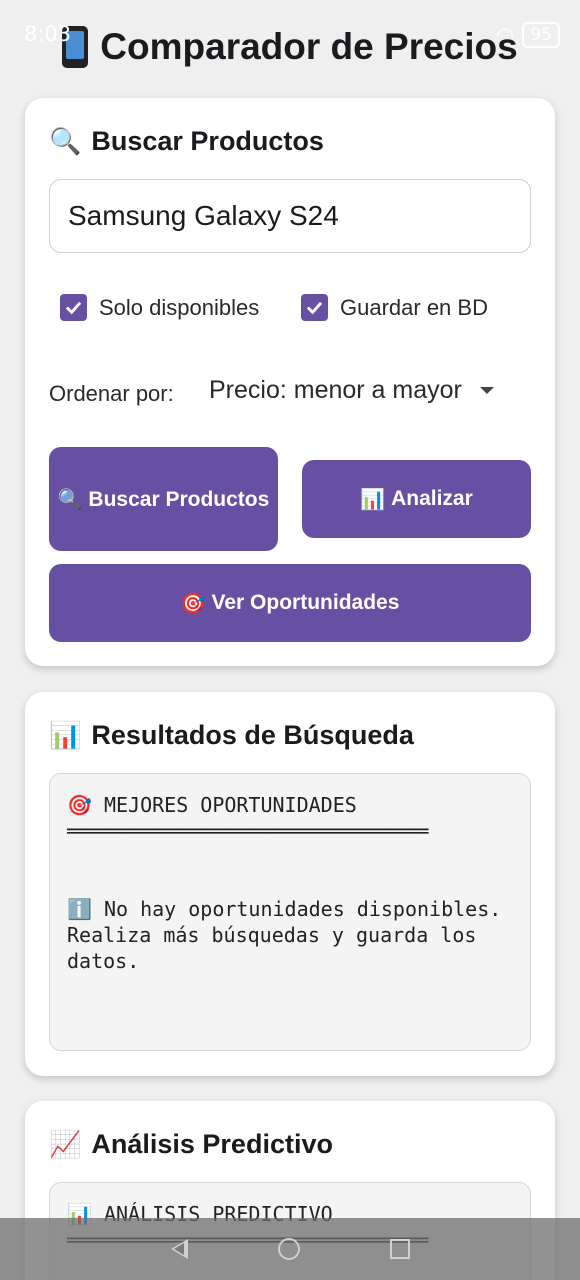 Image resolution: width=580 pixels, height=1280 pixels. I want to click on back-icon, so click(179, 1249).